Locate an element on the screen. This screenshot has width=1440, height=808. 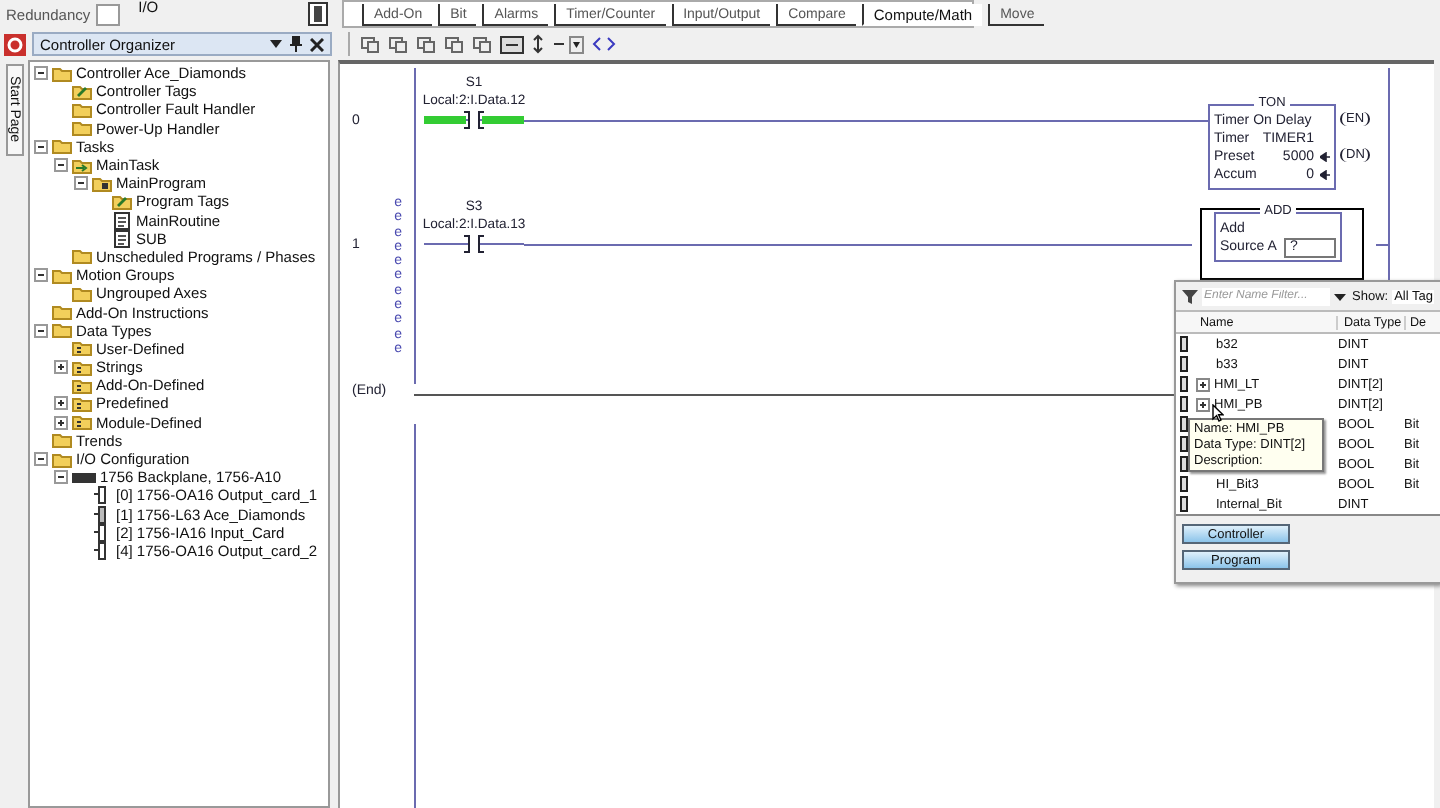
filter-icon is located at coordinates (1190, 296).